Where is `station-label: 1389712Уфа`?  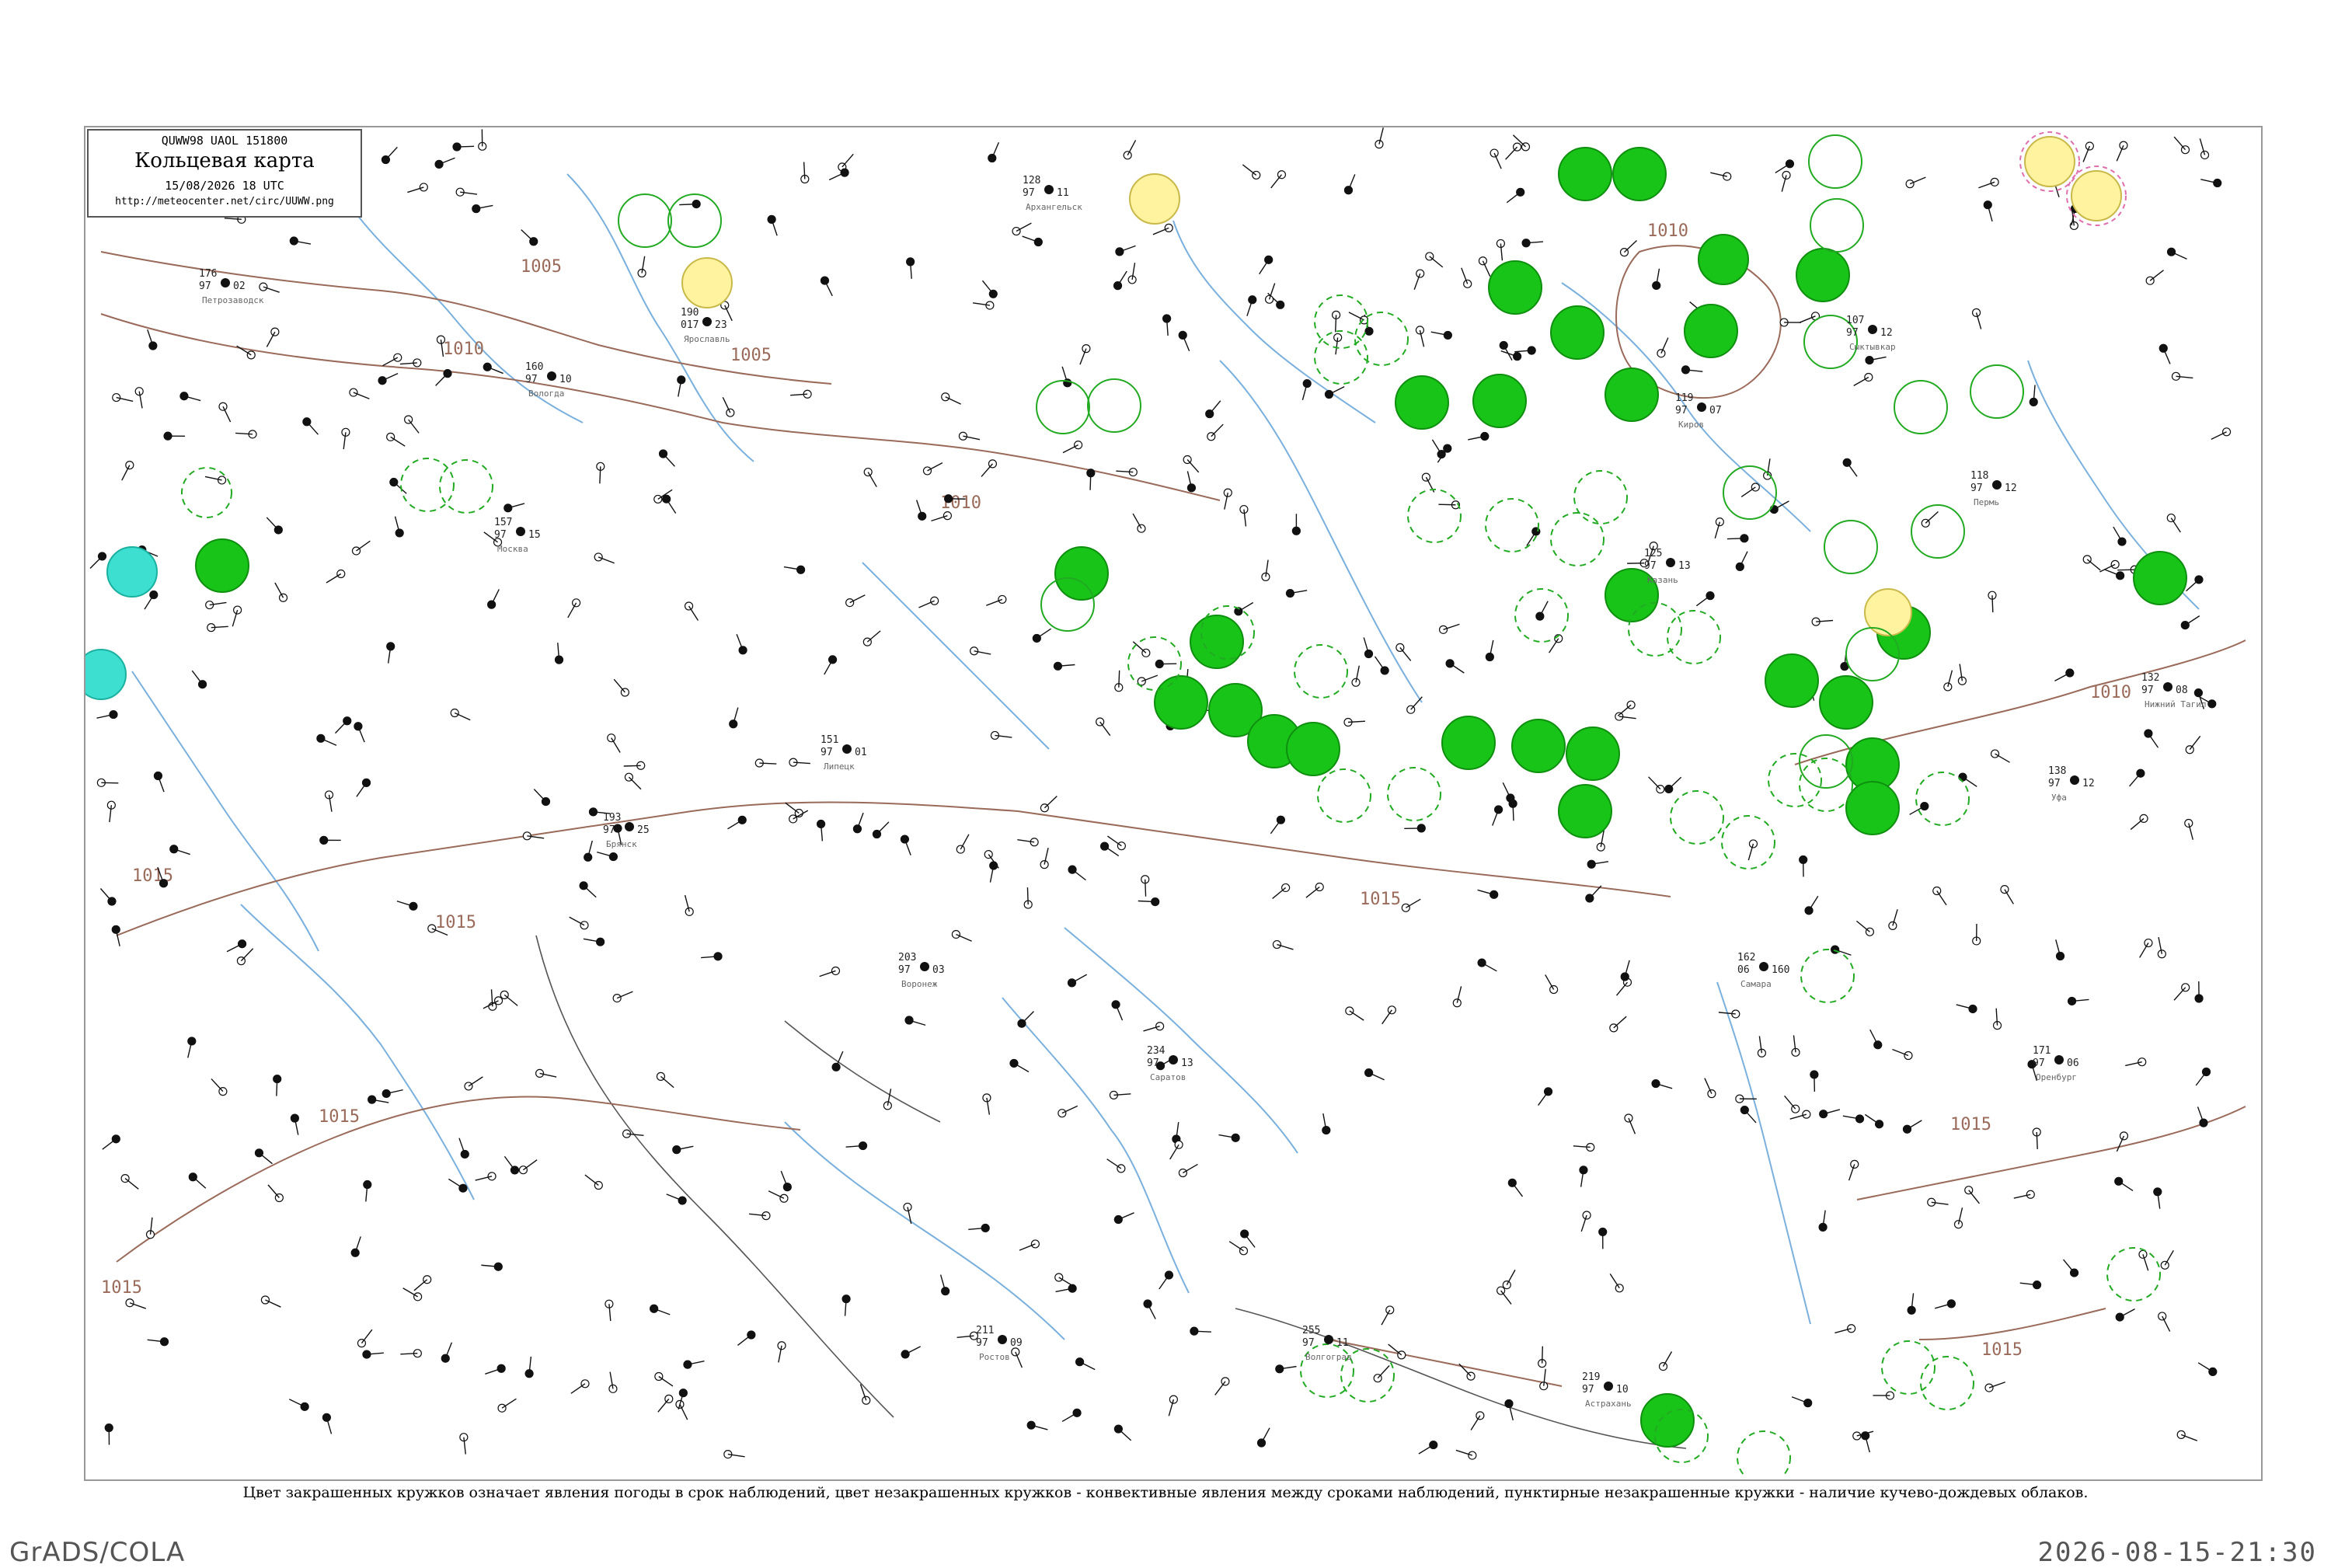 station-label: 1389712Уфа is located at coordinates (2071, 784).